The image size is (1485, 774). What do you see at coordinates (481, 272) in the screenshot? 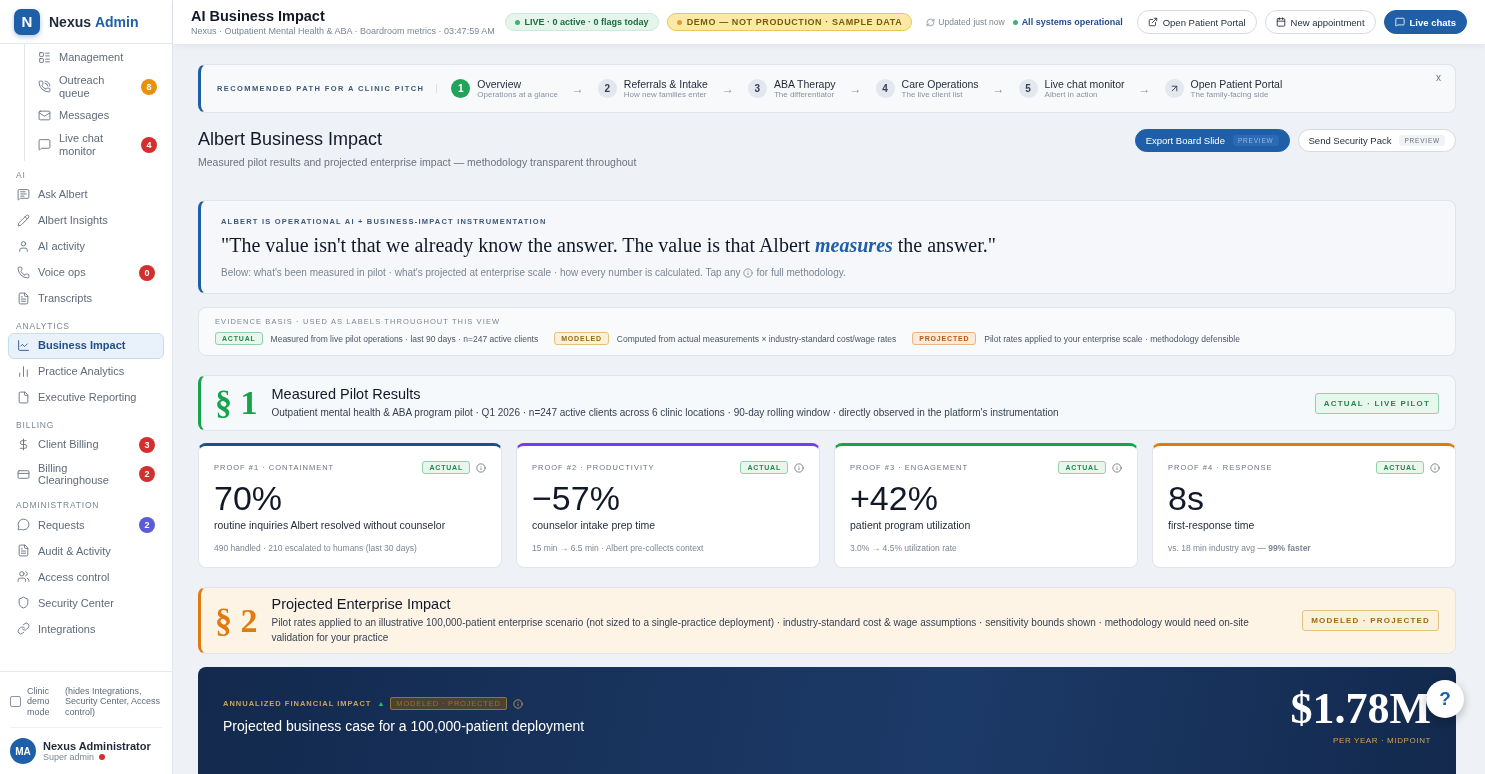
I see `quote-note: Below: what's been measured in pilot · what's projected at enterprise scale · how every number is calculated. Tap any` at bounding box center [481, 272].